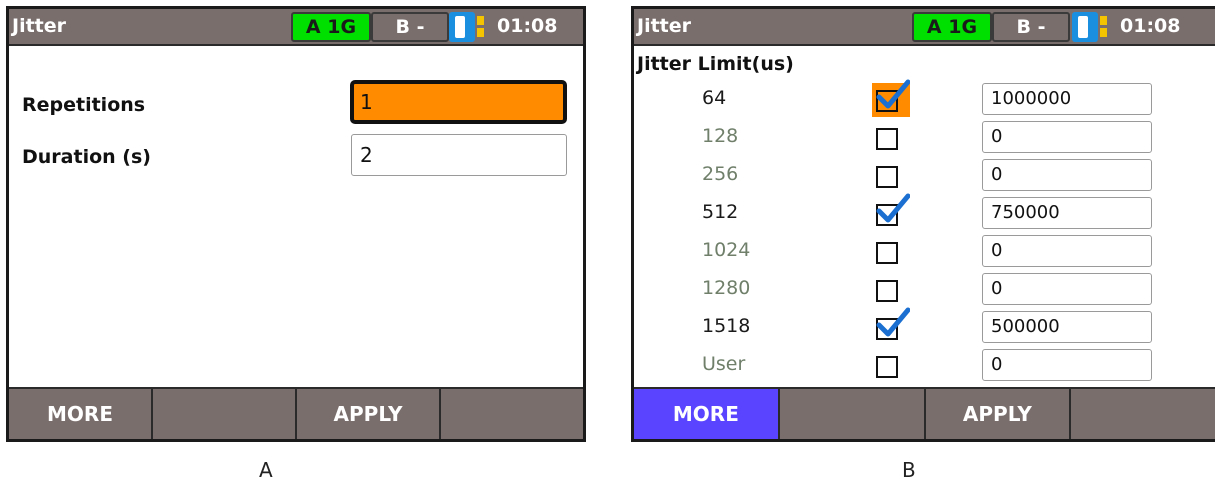 This screenshot has height=488, width=1215. Describe the element at coordinates (86, 157) in the screenshot. I see `duration-label: Duration (s)` at that location.